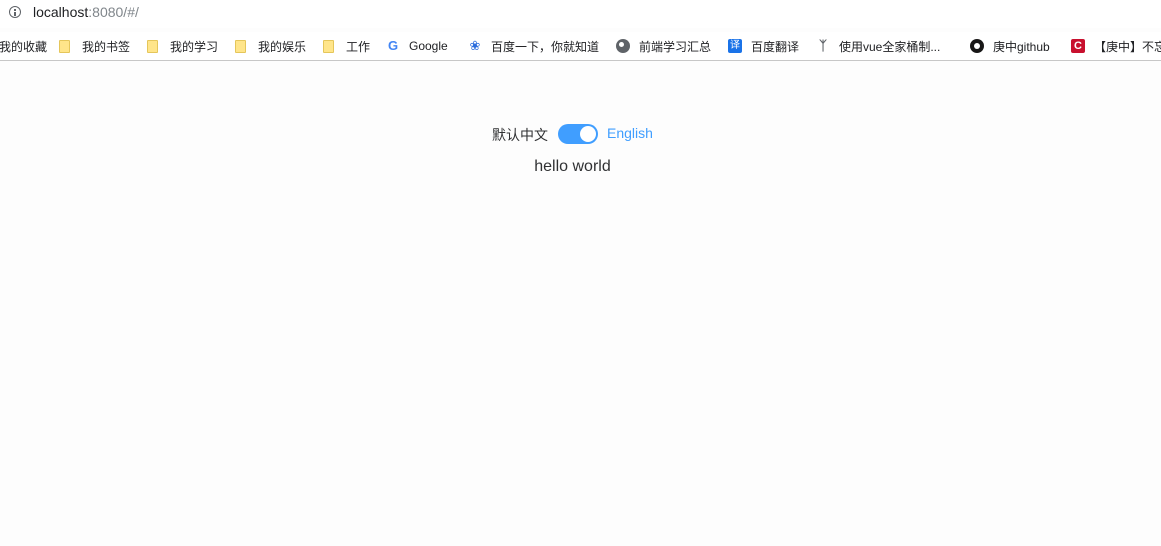 This screenshot has height=546, width=1161. I want to click on google-icon: G, so click(393, 45).